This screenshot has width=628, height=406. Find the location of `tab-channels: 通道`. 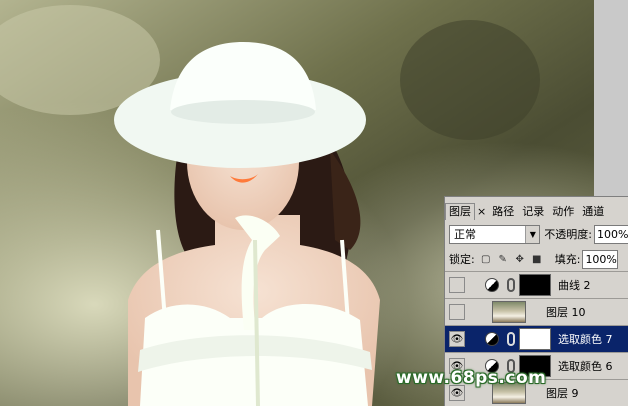

tab-channels: 通道 is located at coordinates (593, 211).